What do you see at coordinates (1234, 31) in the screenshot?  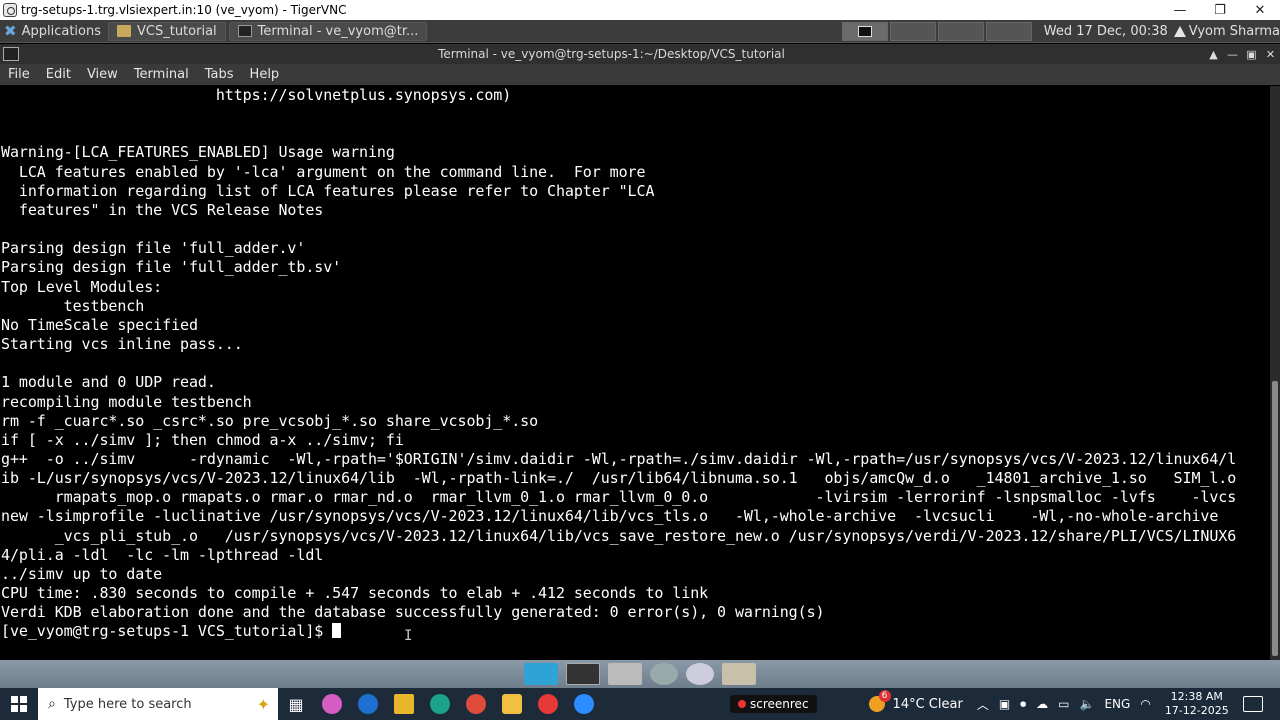 I see `user-name: Vyom Sharma` at bounding box center [1234, 31].